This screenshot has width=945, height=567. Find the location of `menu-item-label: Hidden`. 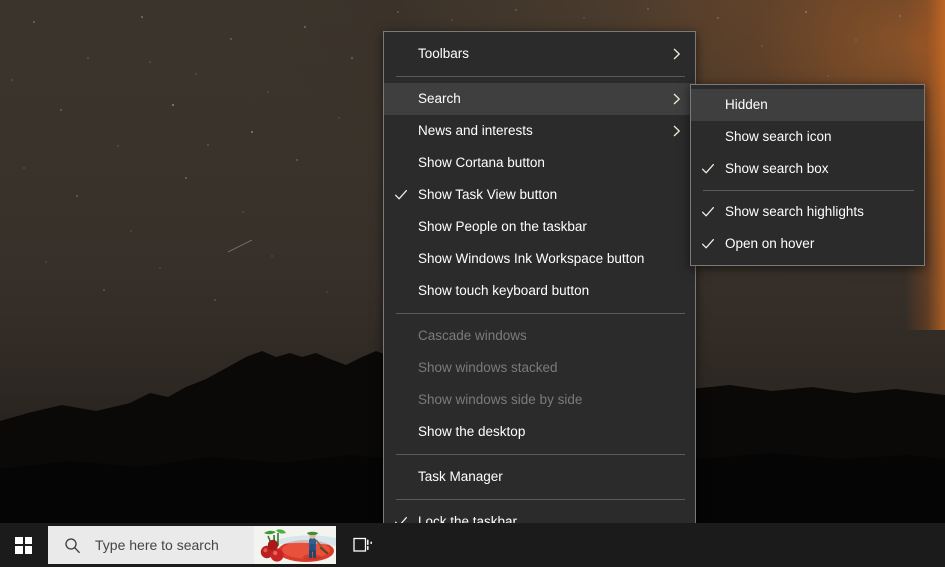

menu-item-label: Hidden is located at coordinates (746, 105).